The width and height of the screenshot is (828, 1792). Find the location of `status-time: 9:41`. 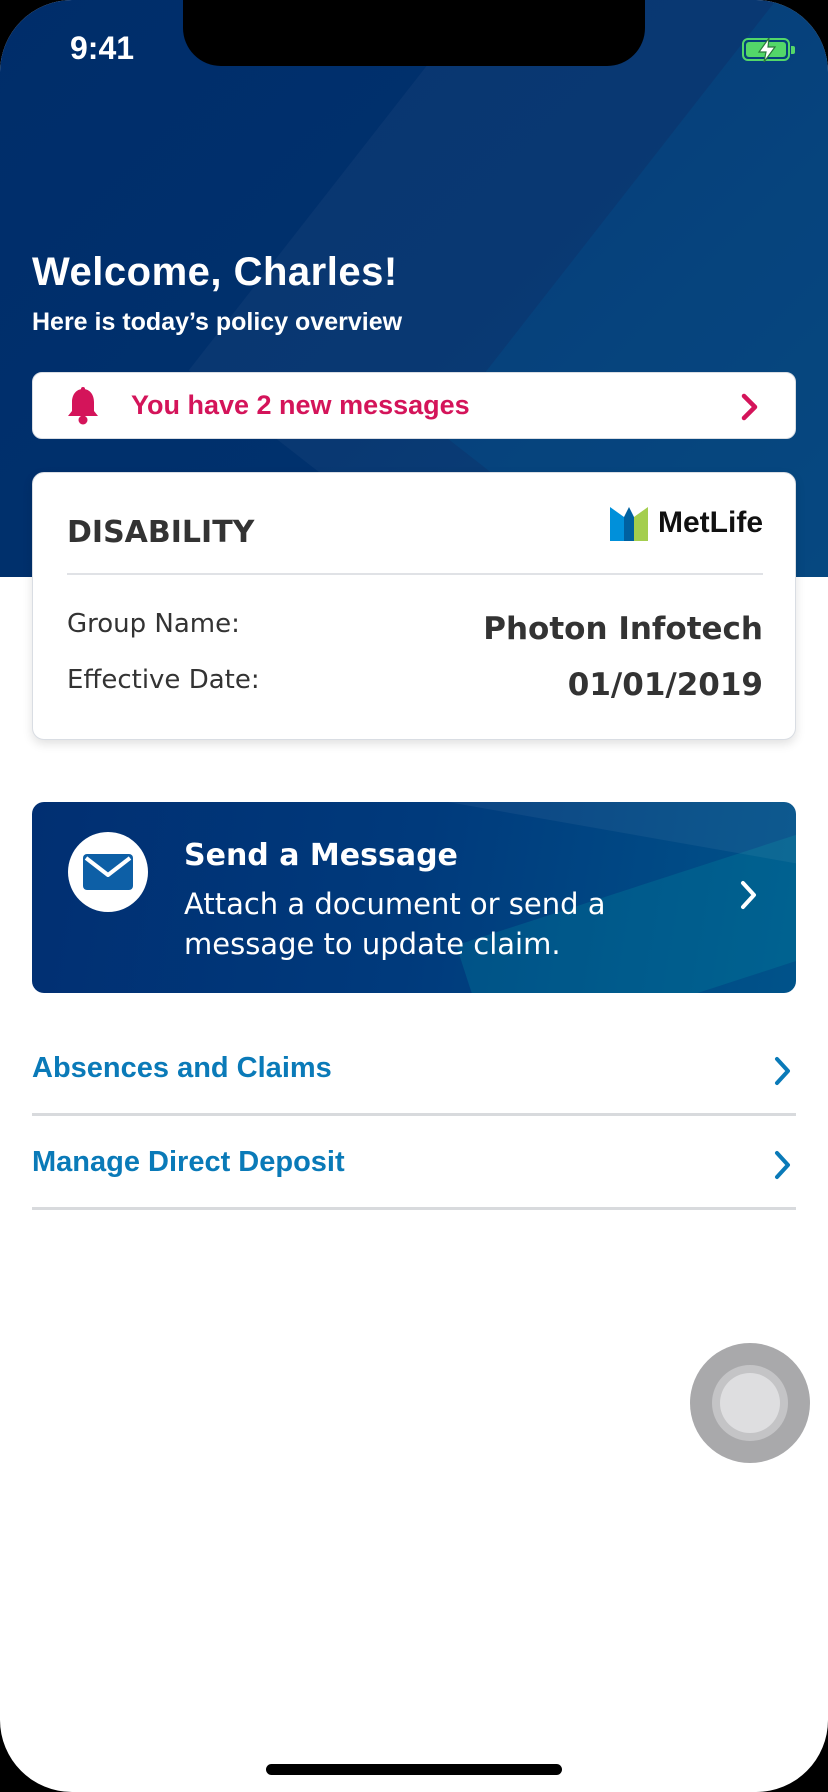

status-time: 9:41 is located at coordinates (102, 48).